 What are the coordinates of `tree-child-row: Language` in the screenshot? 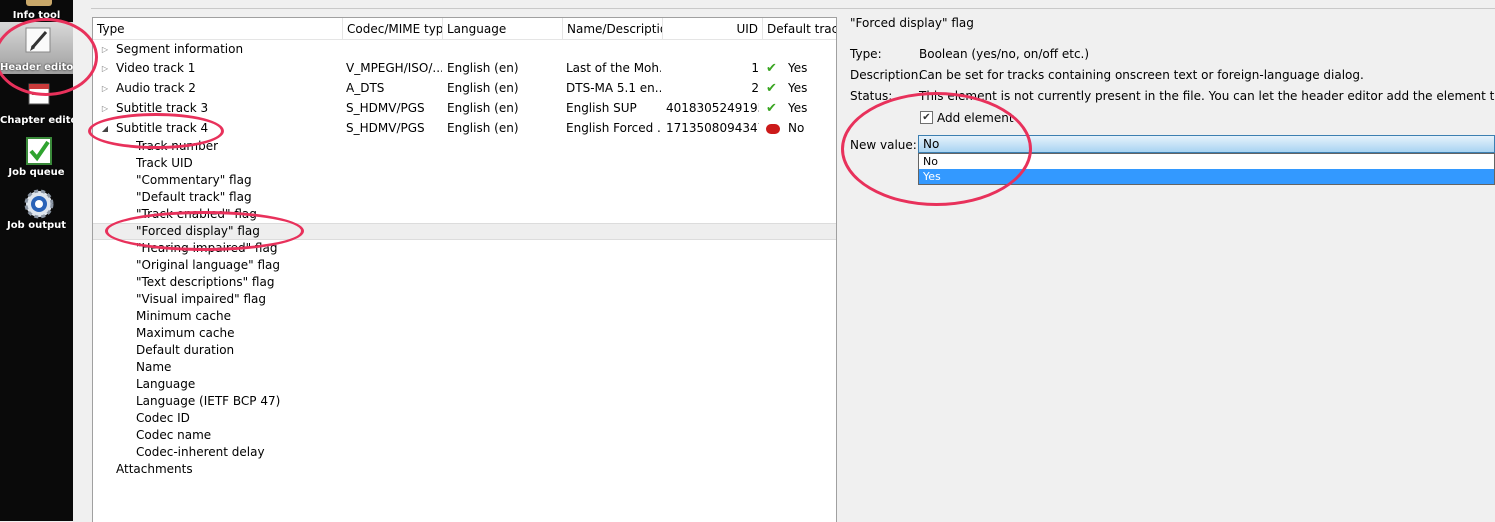 It's located at (464, 384).